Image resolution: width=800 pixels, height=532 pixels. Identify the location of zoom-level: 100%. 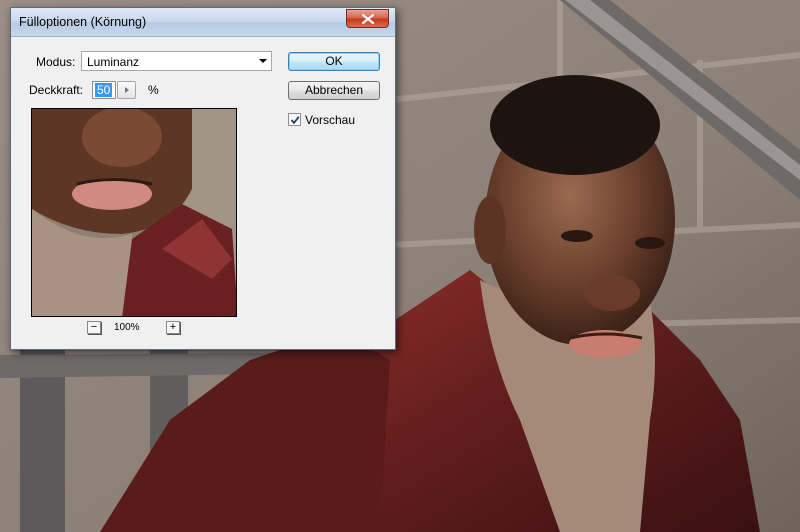
(127, 327).